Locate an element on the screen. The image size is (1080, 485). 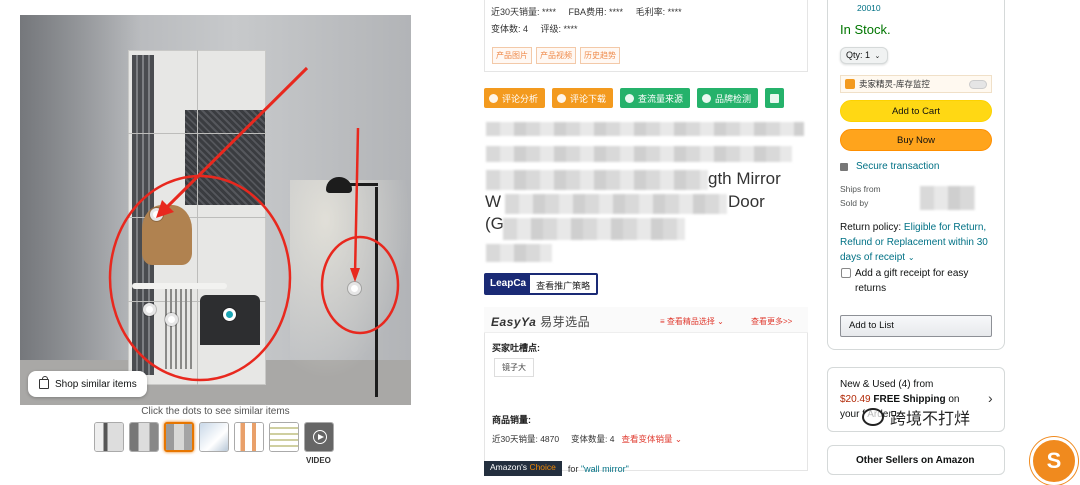
easyya-logo-cn: 易芽选品 is located at coordinates (565, 322).